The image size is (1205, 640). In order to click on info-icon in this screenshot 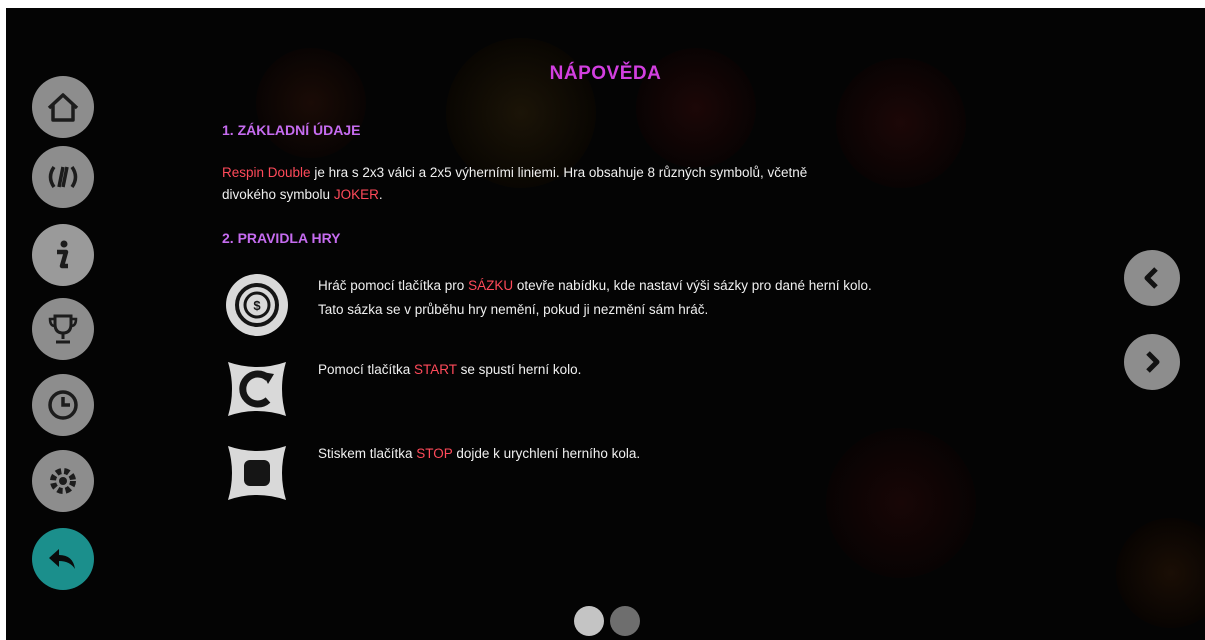, I will do `click(63, 254)`.